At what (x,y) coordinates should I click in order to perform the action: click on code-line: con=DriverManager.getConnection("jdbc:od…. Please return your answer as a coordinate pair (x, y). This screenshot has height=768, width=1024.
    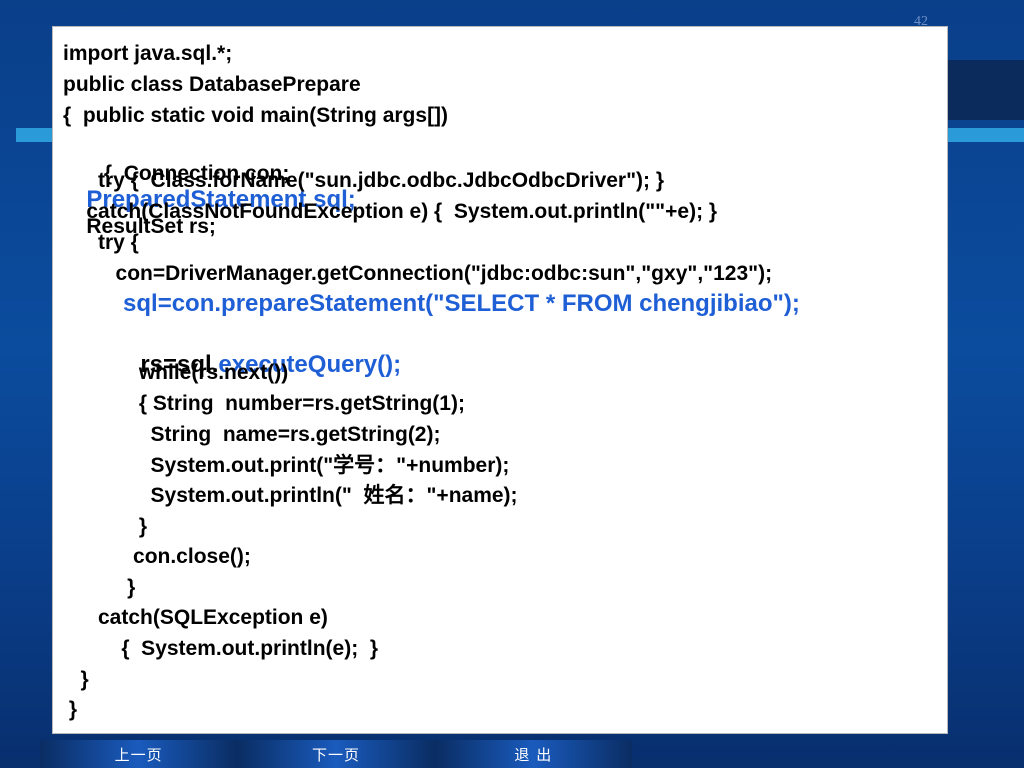
    Looking at the image, I should click on (418, 273).